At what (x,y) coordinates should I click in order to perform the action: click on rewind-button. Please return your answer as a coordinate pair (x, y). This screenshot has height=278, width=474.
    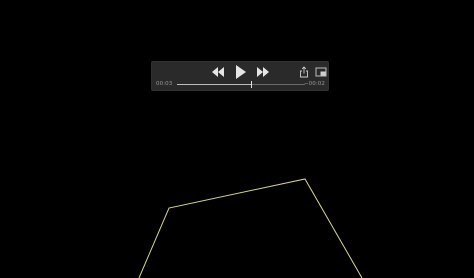
    Looking at the image, I should click on (218, 72).